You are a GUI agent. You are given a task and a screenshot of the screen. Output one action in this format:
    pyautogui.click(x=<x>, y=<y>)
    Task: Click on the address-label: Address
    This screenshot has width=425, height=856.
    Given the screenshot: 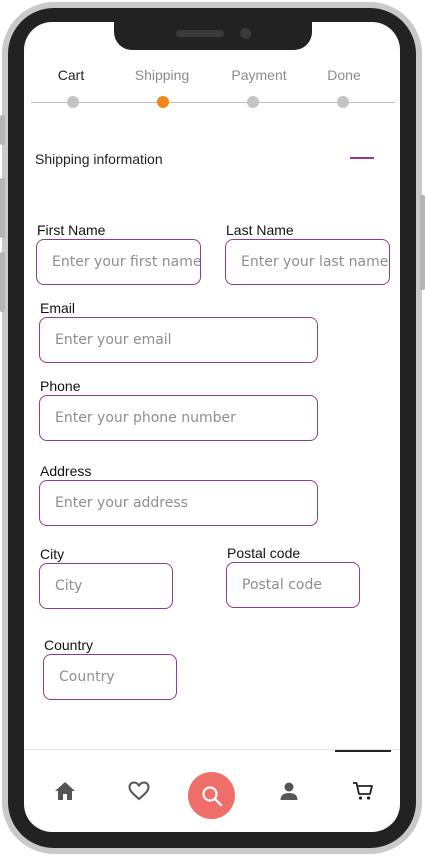 What is the action you would take?
    pyautogui.click(x=66, y=471)
    